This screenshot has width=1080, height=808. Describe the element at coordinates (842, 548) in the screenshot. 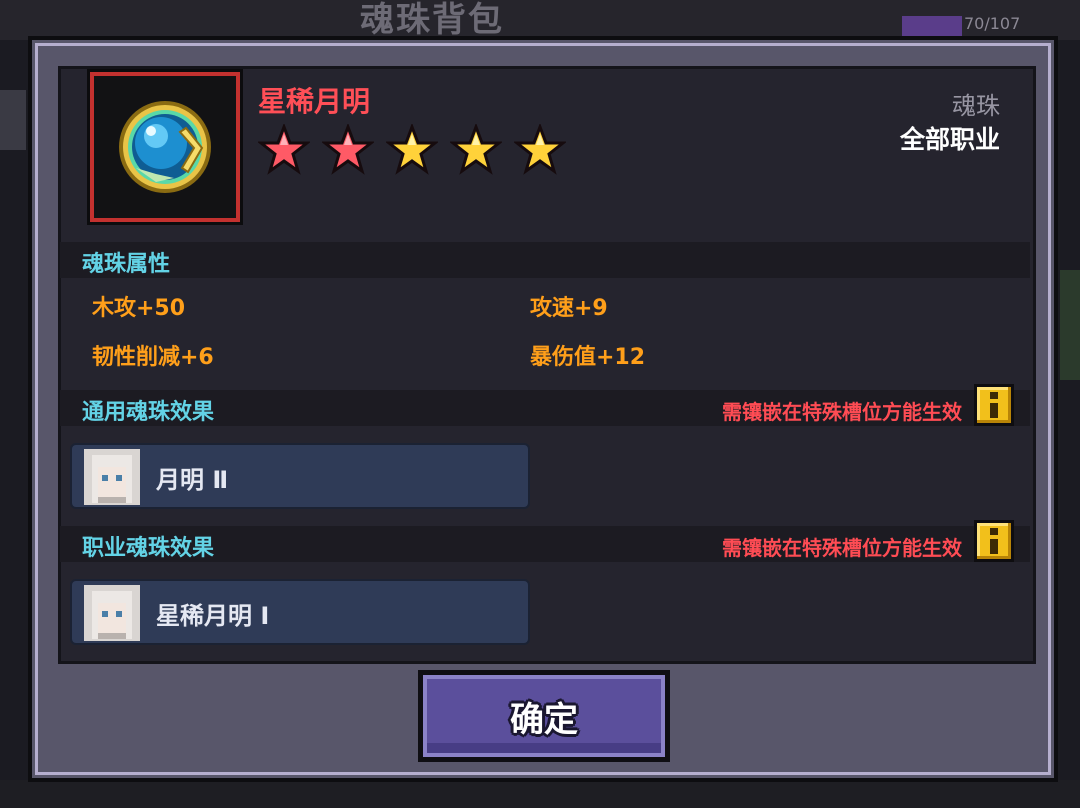

I see `job-effect-warning: 需镶嵌在特殊槽位方能生效` at that location.